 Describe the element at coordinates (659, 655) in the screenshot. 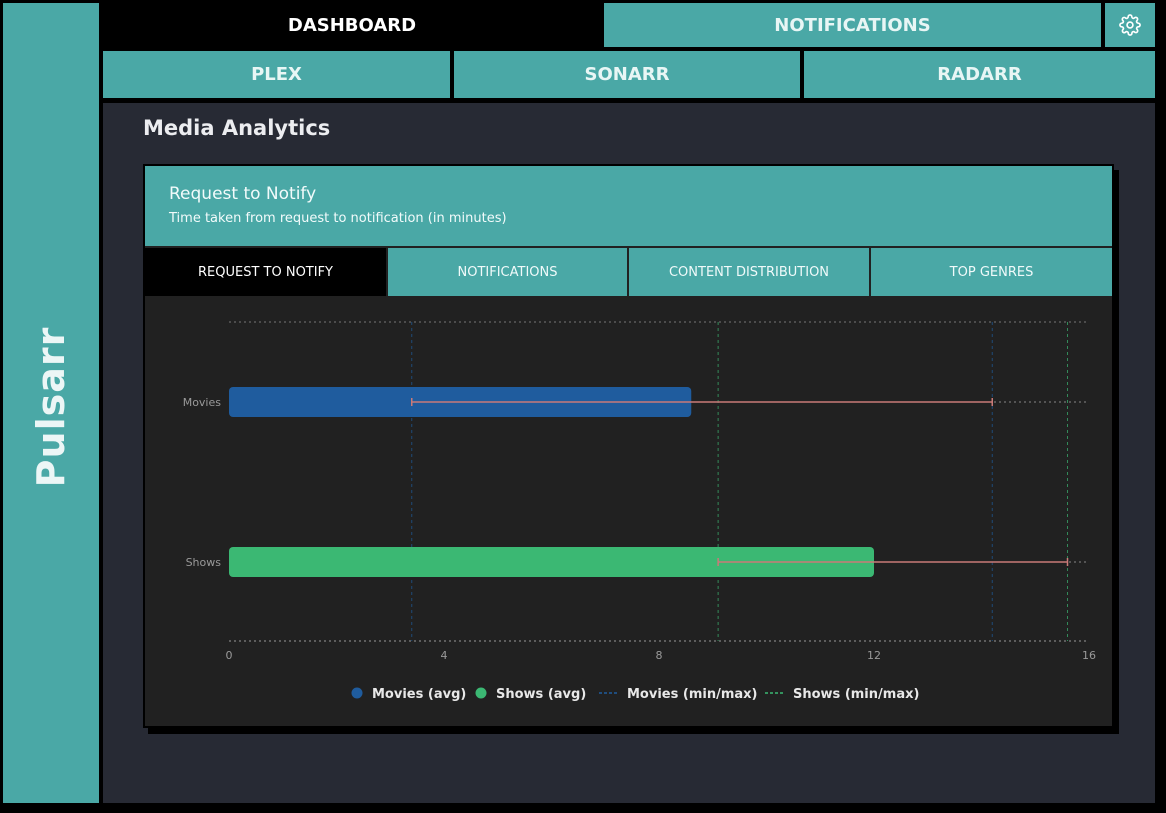

I see `x-tick-label: 8` at that location.